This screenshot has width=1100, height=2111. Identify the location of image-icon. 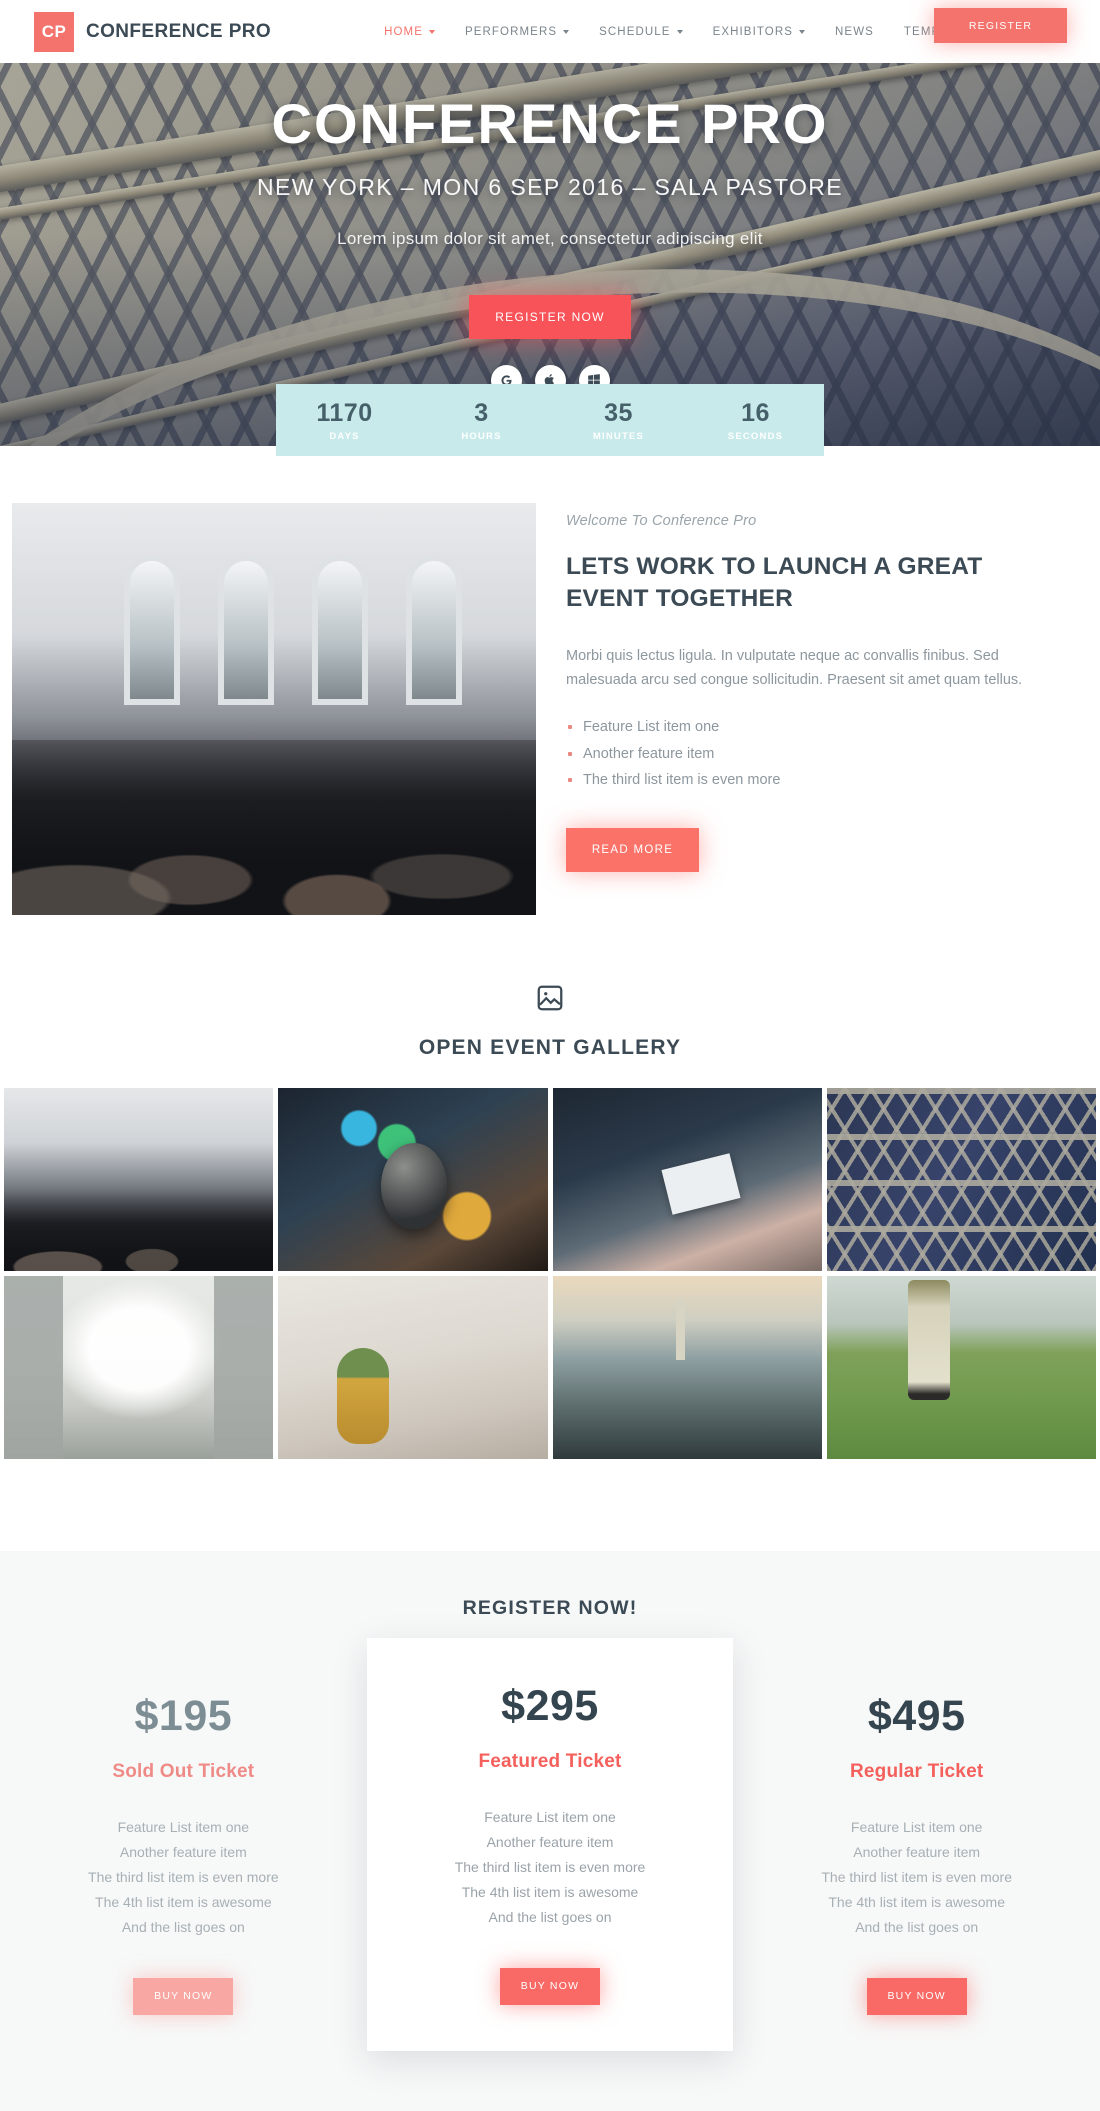
(550, 1000).